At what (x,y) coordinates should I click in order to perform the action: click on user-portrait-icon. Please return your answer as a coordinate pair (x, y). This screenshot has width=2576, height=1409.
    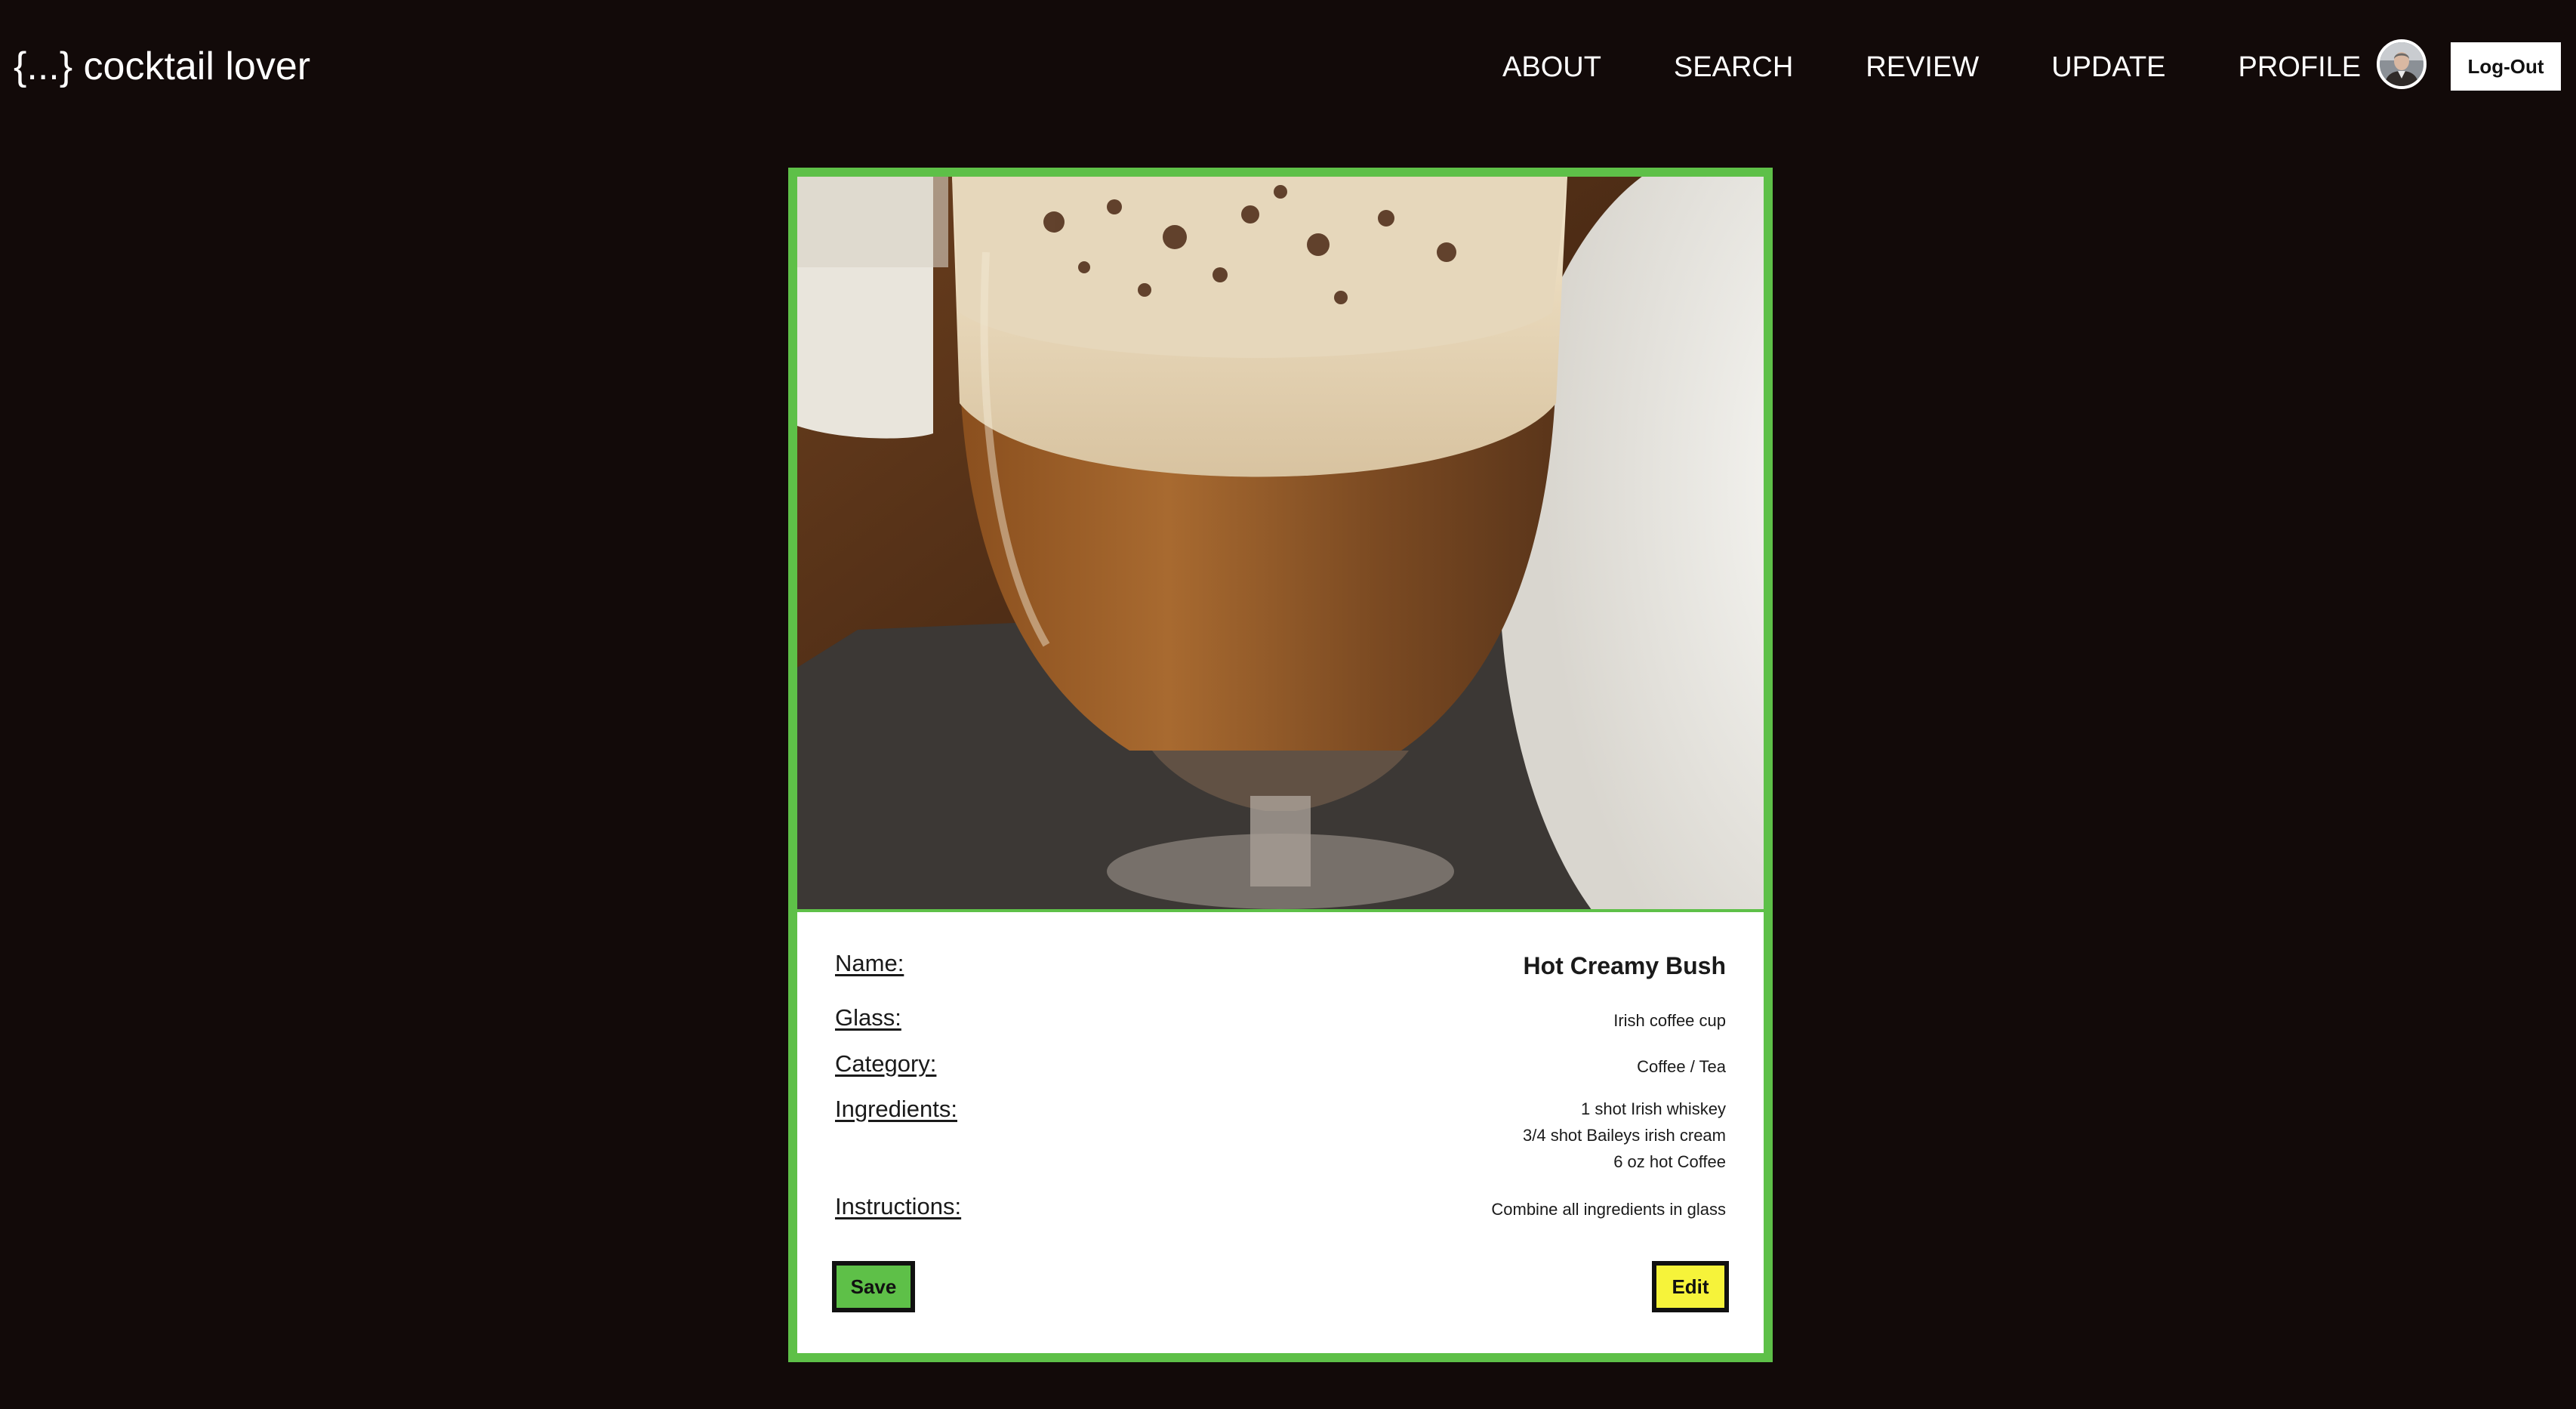
    Looking at the image, I should click on (2401, 64).